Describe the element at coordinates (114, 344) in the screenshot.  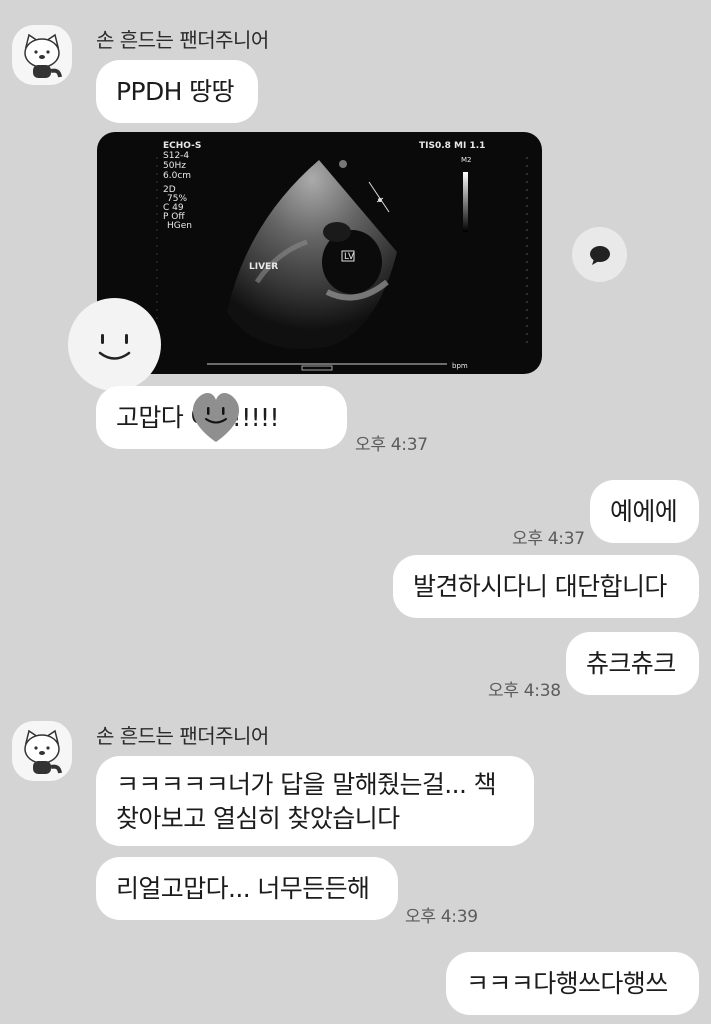
I see `smiley-face-sticker` at that location.